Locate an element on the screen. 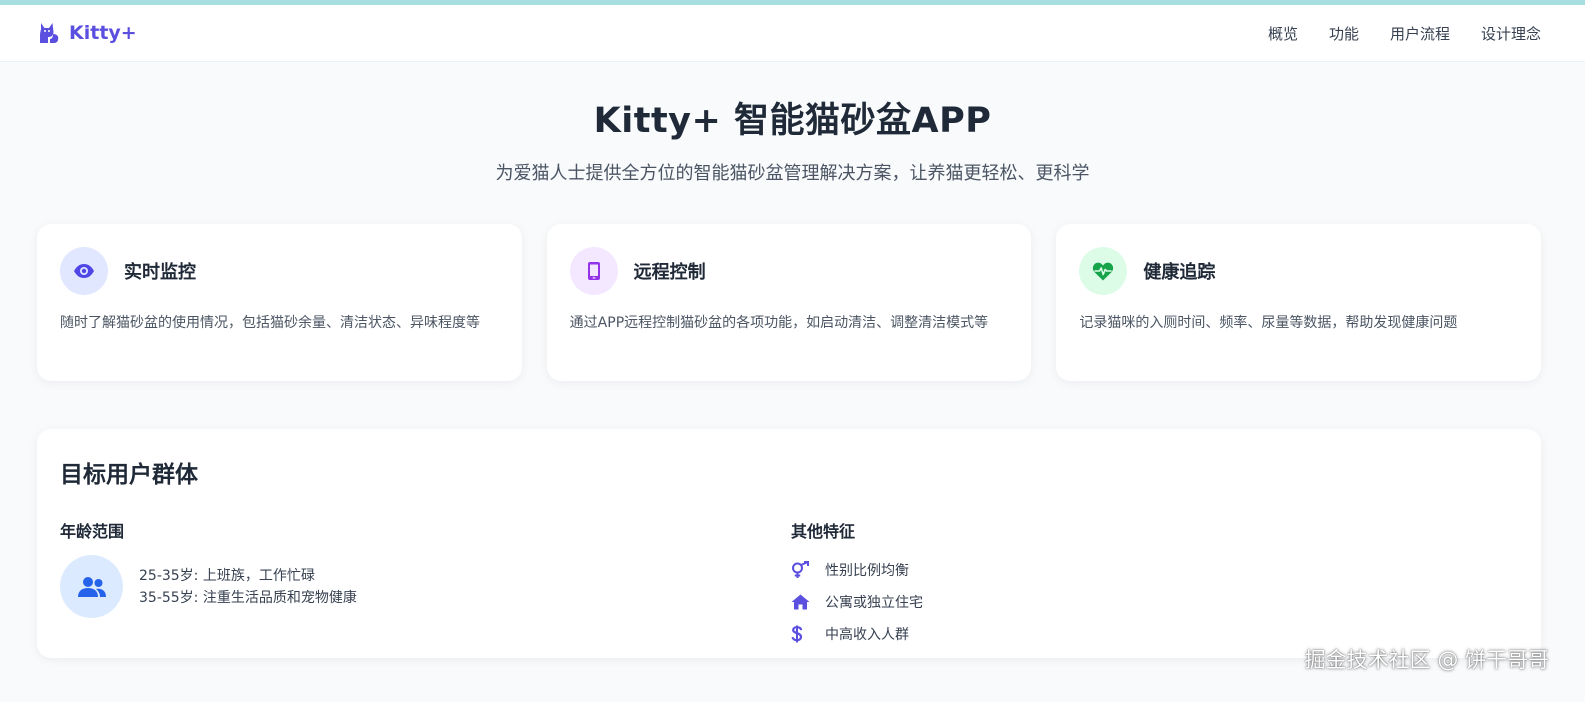 This screenshot has height=702, width=1585. age-line: 35-55岁: 注重生活品质和宠物健康 is located at coordinates (248, 597).